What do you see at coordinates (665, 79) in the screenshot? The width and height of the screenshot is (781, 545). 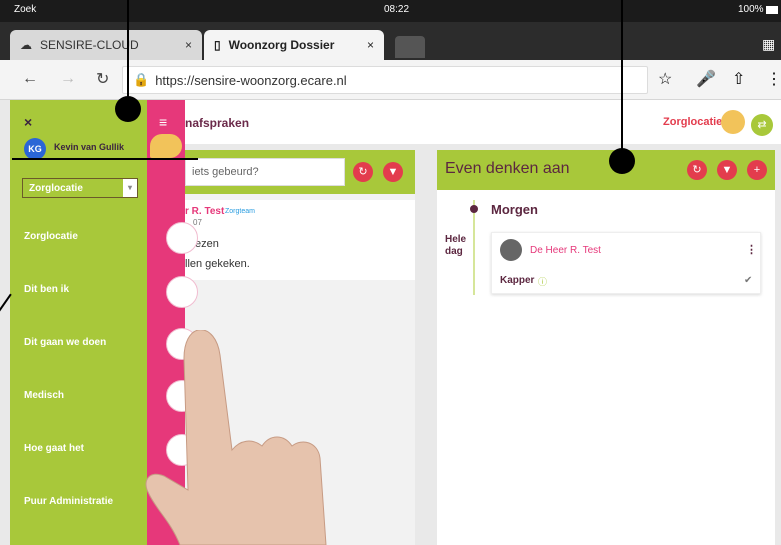 I see `star-icon: ☆` at bounding box center [665, 79].